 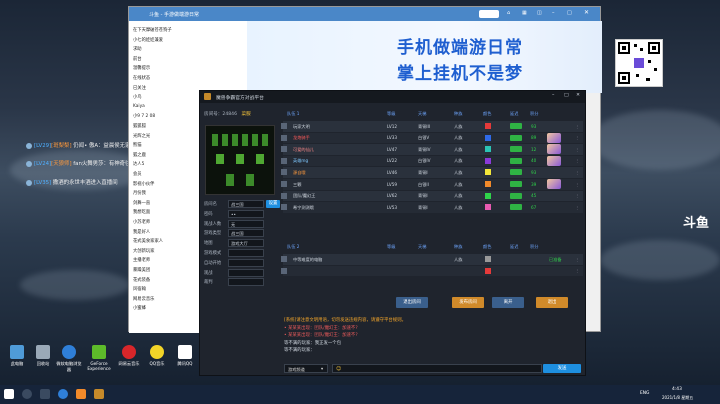 I want to click on sidebar-item: 狐之鹿, so click(x=139, y=155).